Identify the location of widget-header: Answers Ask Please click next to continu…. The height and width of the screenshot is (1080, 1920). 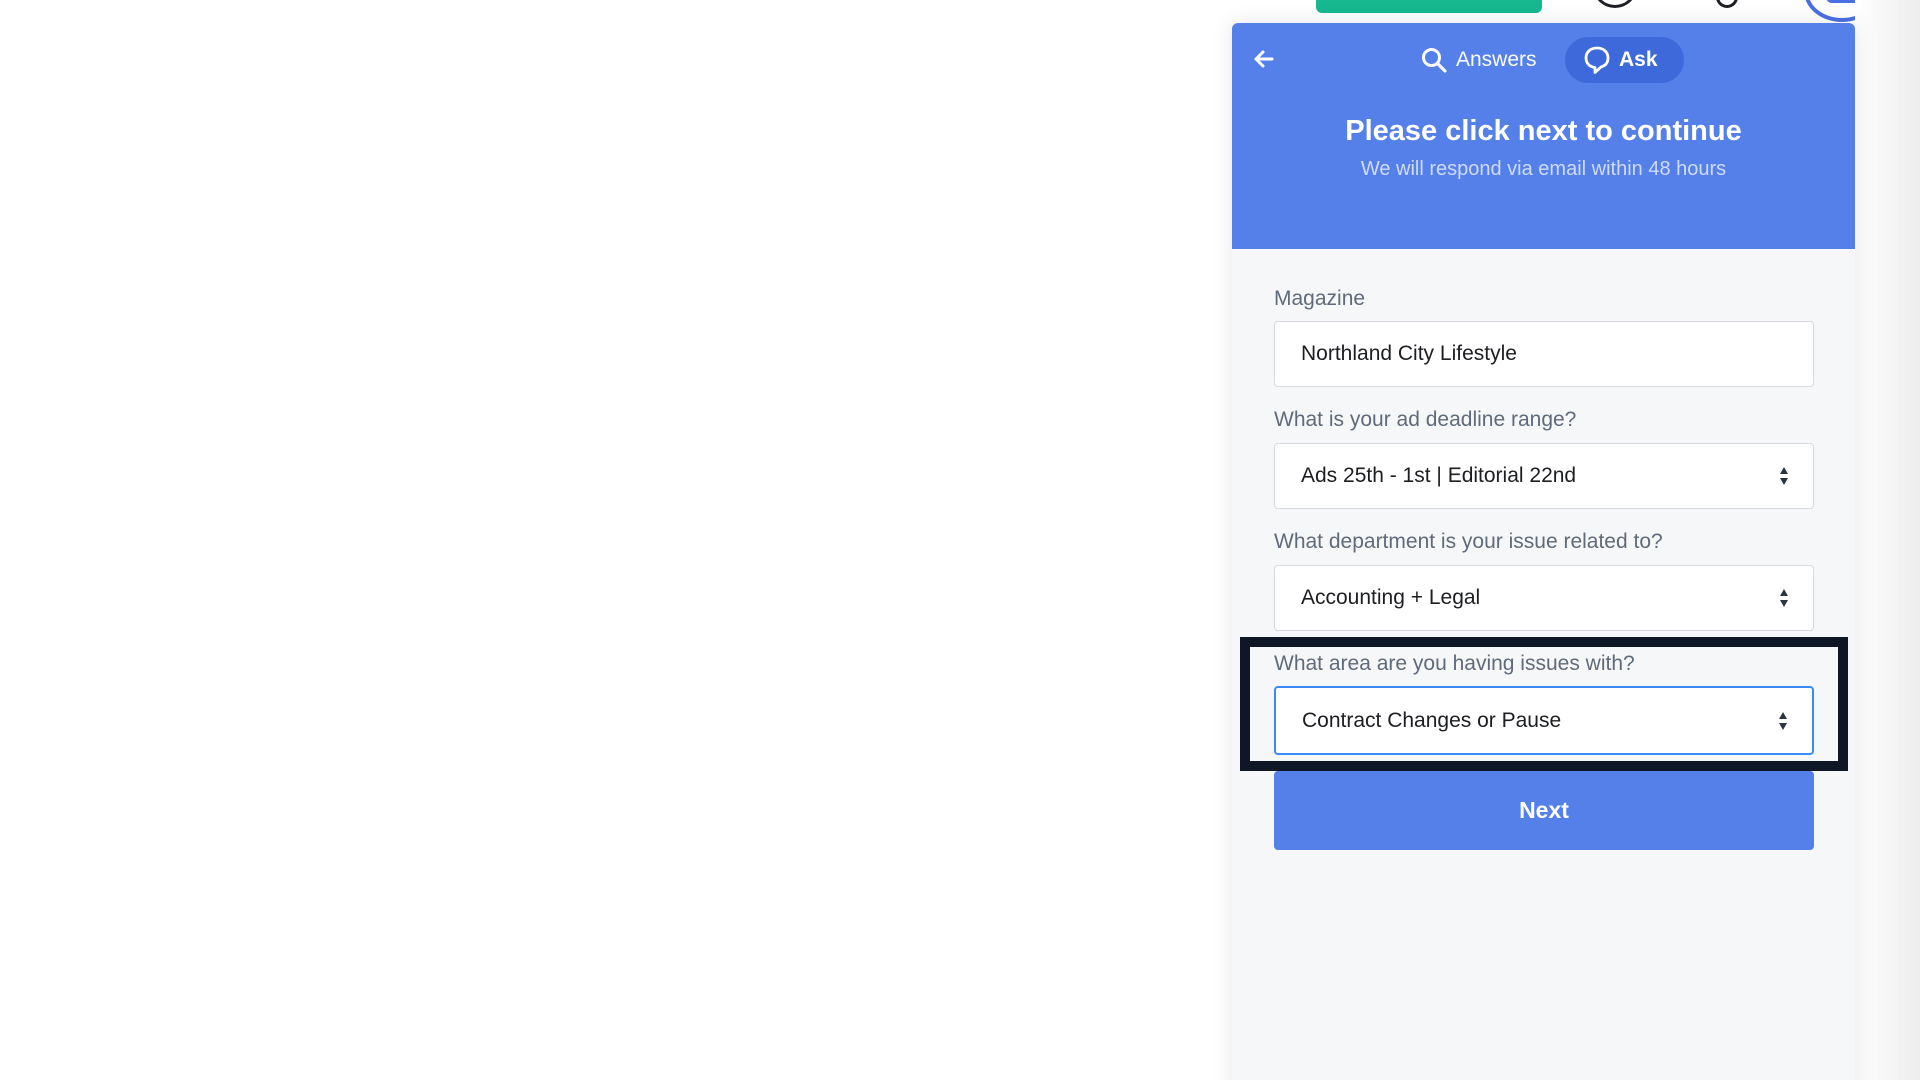
(1543, 136).